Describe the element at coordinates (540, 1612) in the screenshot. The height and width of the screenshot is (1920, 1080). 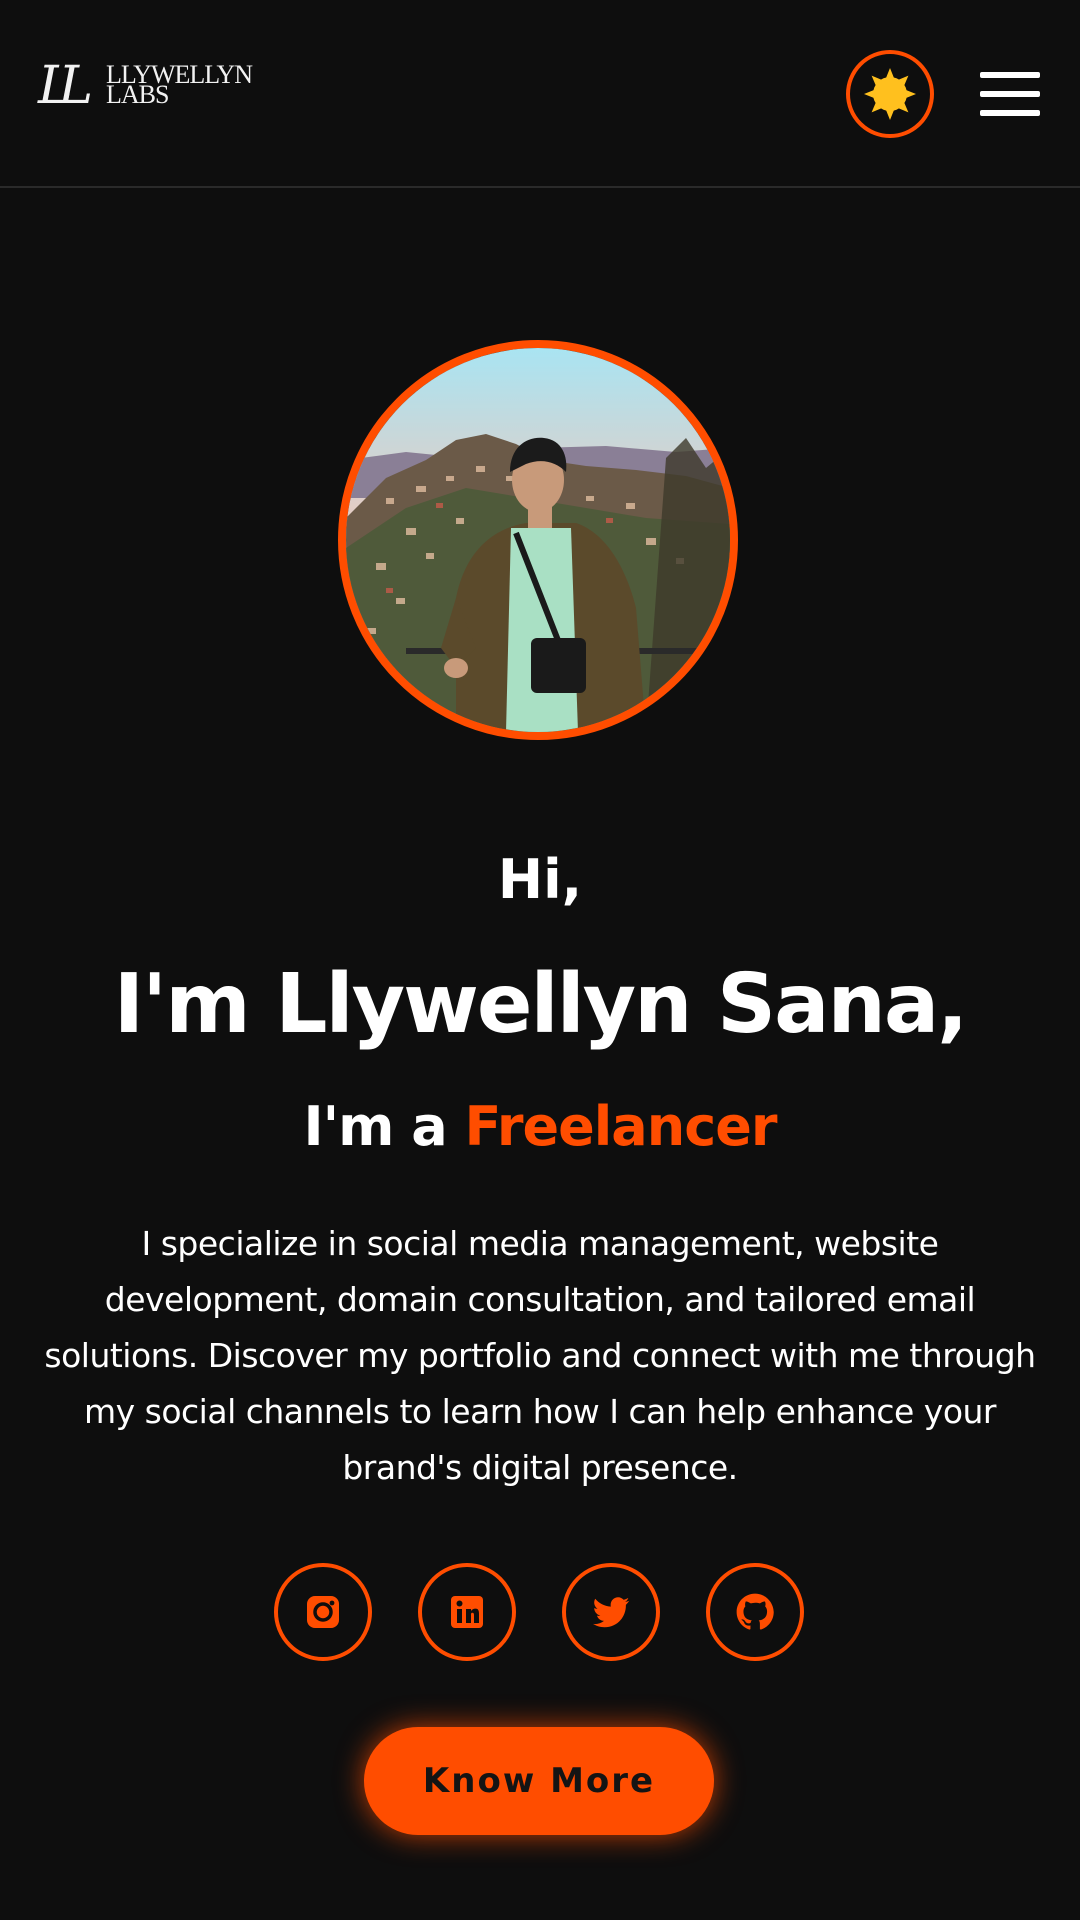
I see `social-links` at that location.